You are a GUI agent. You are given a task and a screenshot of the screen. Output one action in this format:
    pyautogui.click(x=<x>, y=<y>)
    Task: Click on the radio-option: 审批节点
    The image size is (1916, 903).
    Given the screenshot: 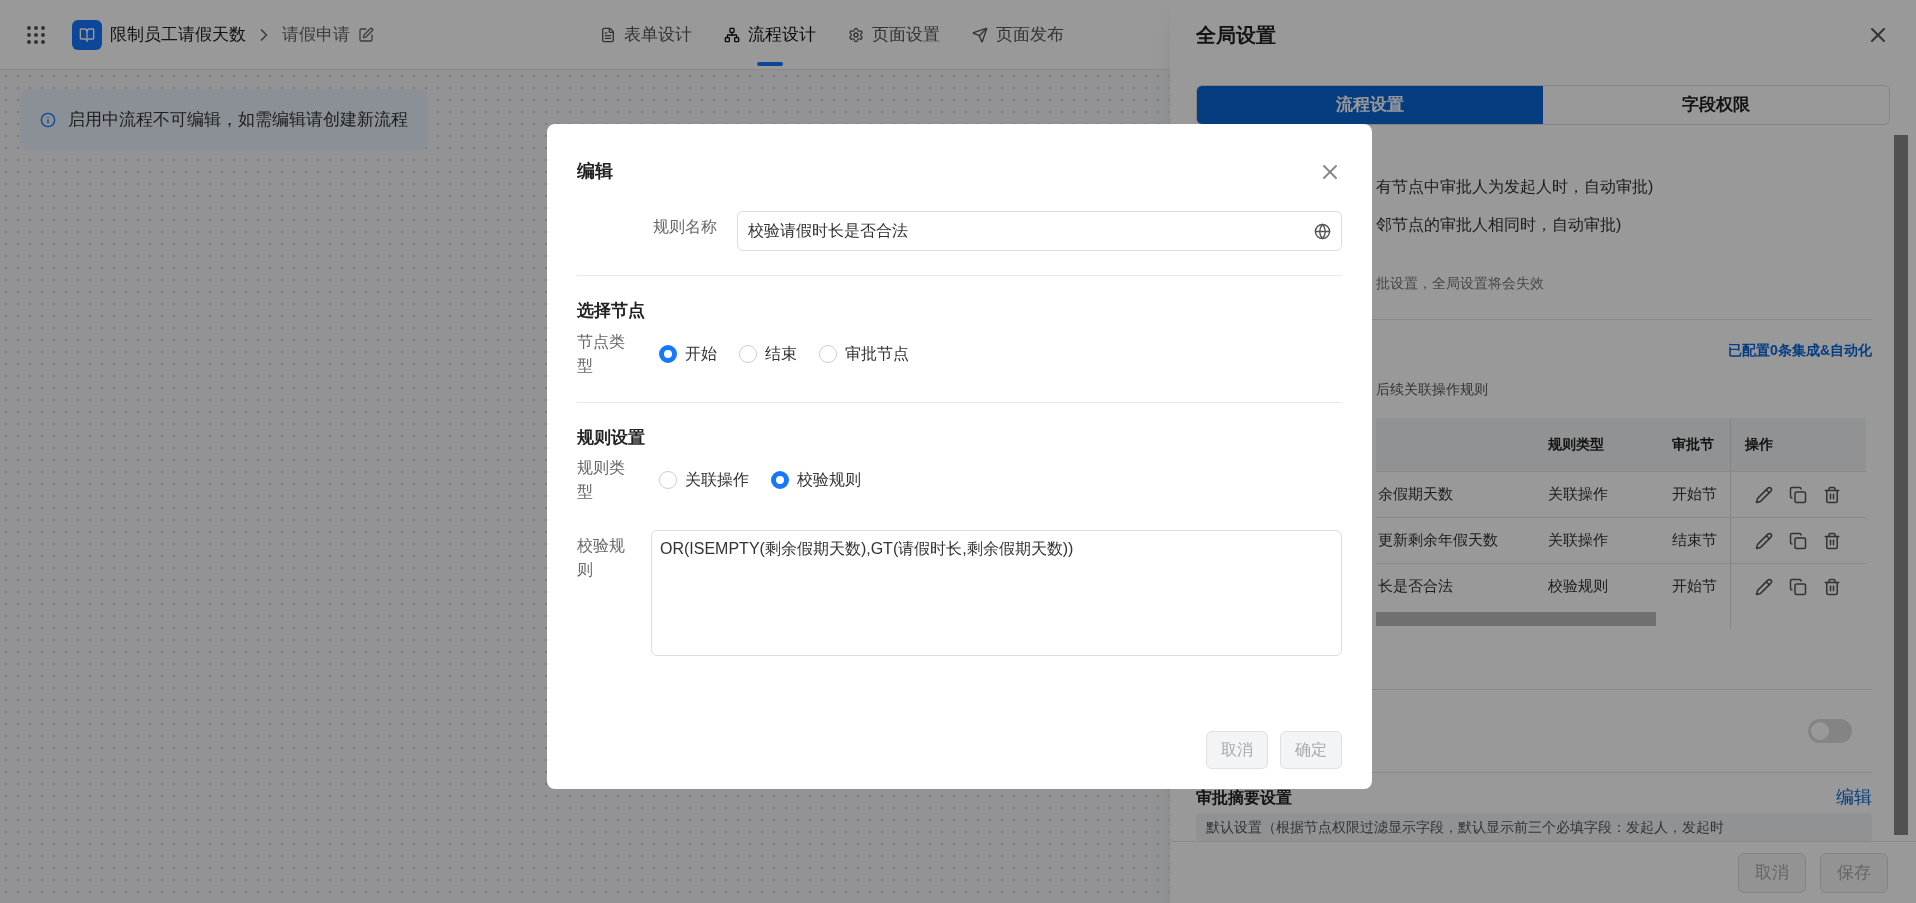 What is the action you would take?
    pyautogui.click(x=864, y=353)
    